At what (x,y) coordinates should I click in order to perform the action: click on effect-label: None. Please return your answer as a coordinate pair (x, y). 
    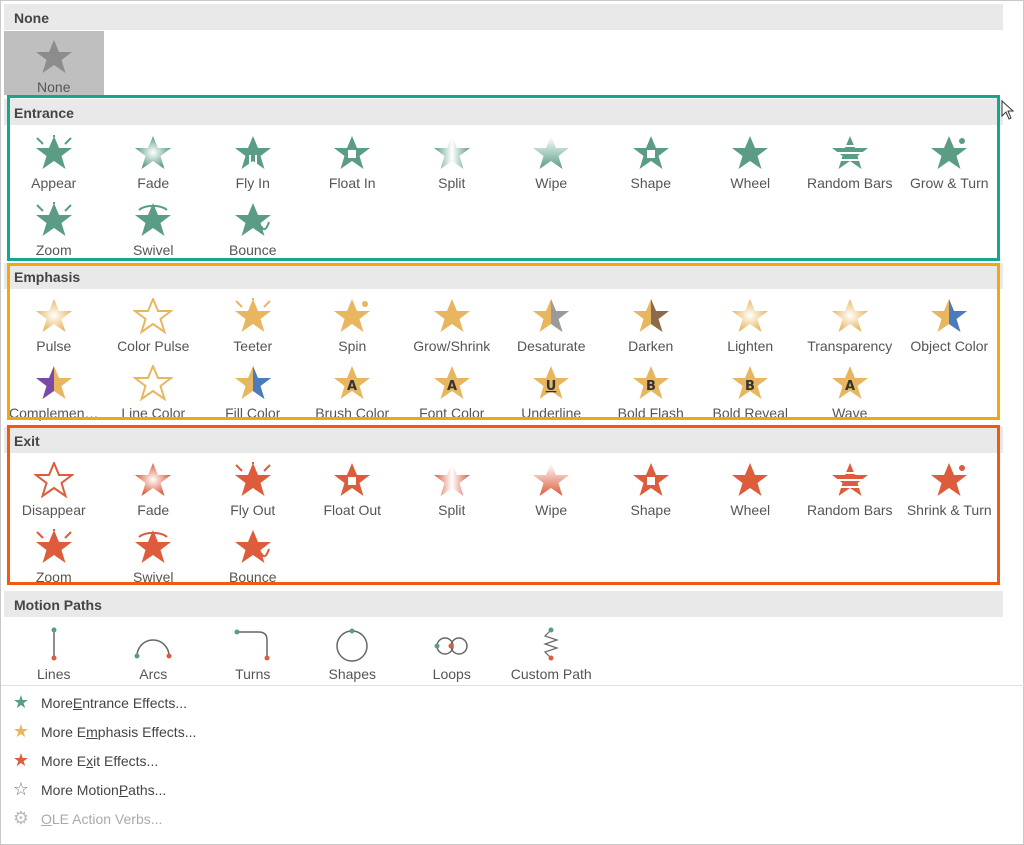
    Looking at the image, I should click on (54, 87).